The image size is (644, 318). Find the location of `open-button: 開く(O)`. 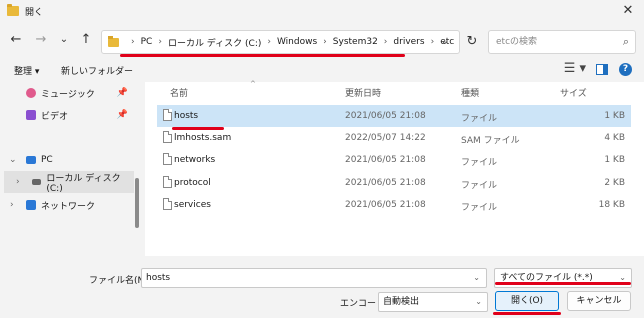

open-button: 開く(O) is located at coordinates (527, 301).